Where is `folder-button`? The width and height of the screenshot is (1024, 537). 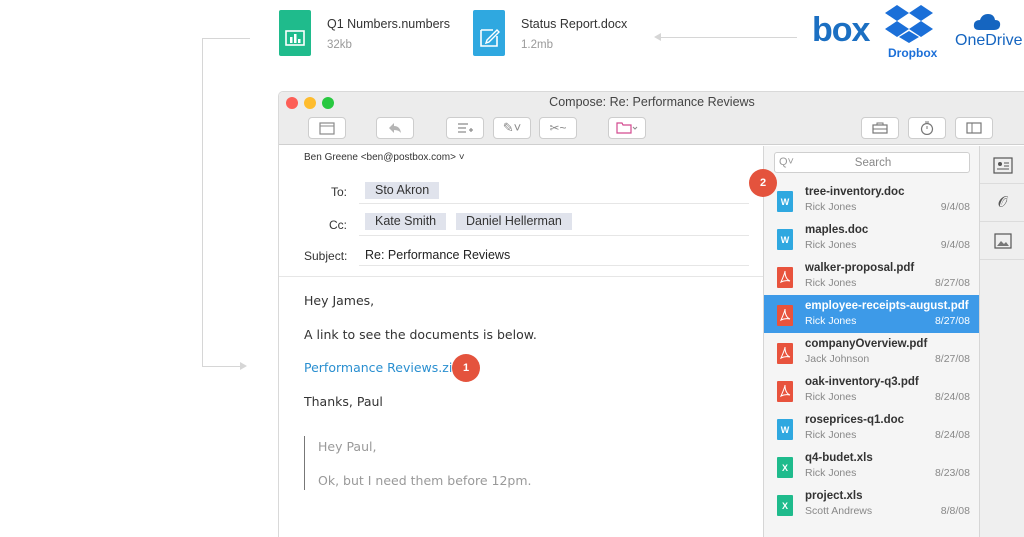 folder-button is located at coordinates (627, 128).